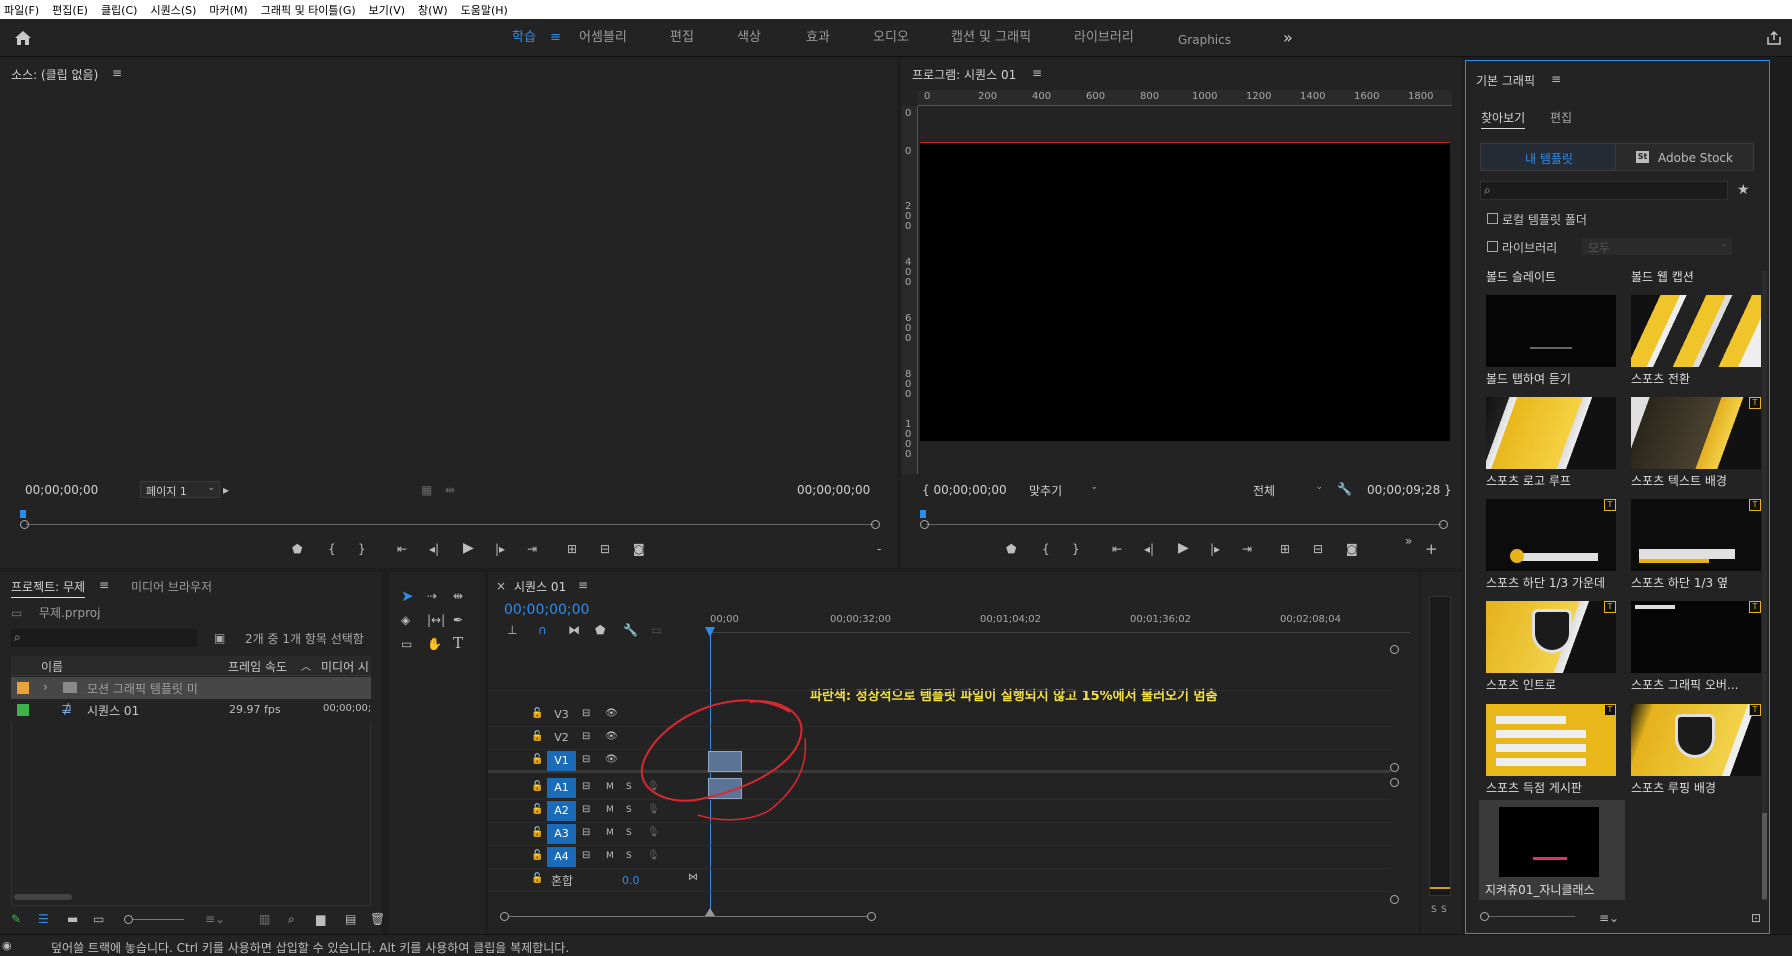 The height and width of the screenshot is (956, 1792). Describe the element at coordinates (611, 714) in the screenshot. I see `eye-icon: 👁` at that location.